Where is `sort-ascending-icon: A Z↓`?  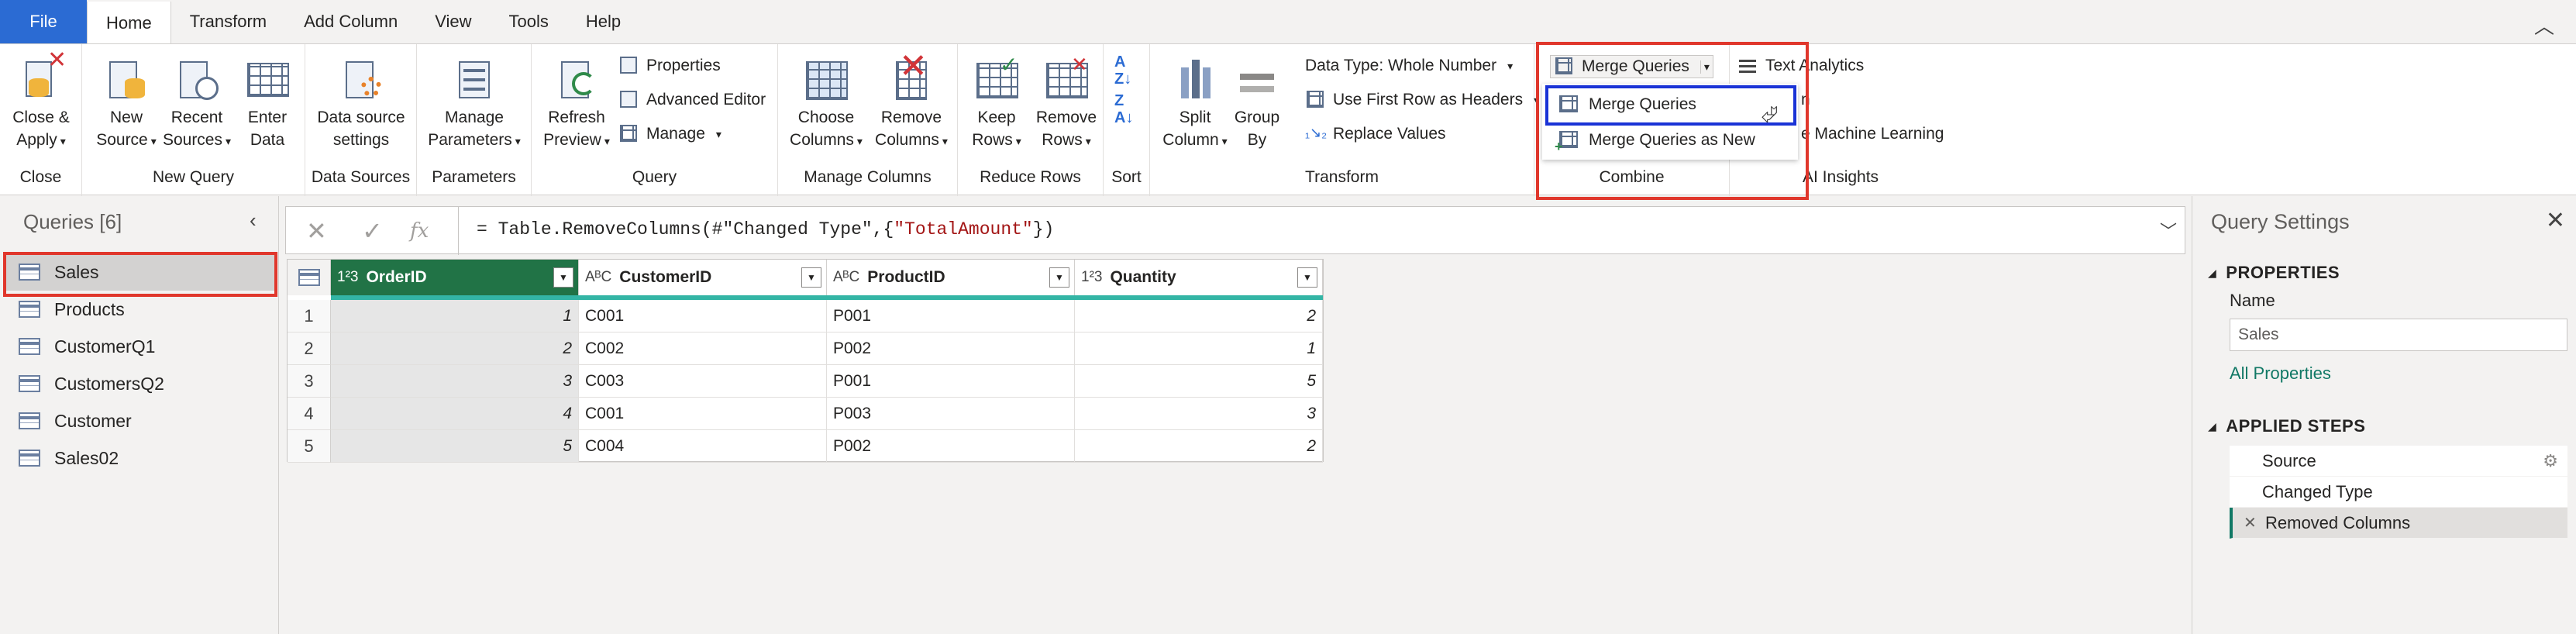
sort-ascending-icon: A Z↓ is located at coordinates (1122, 70).